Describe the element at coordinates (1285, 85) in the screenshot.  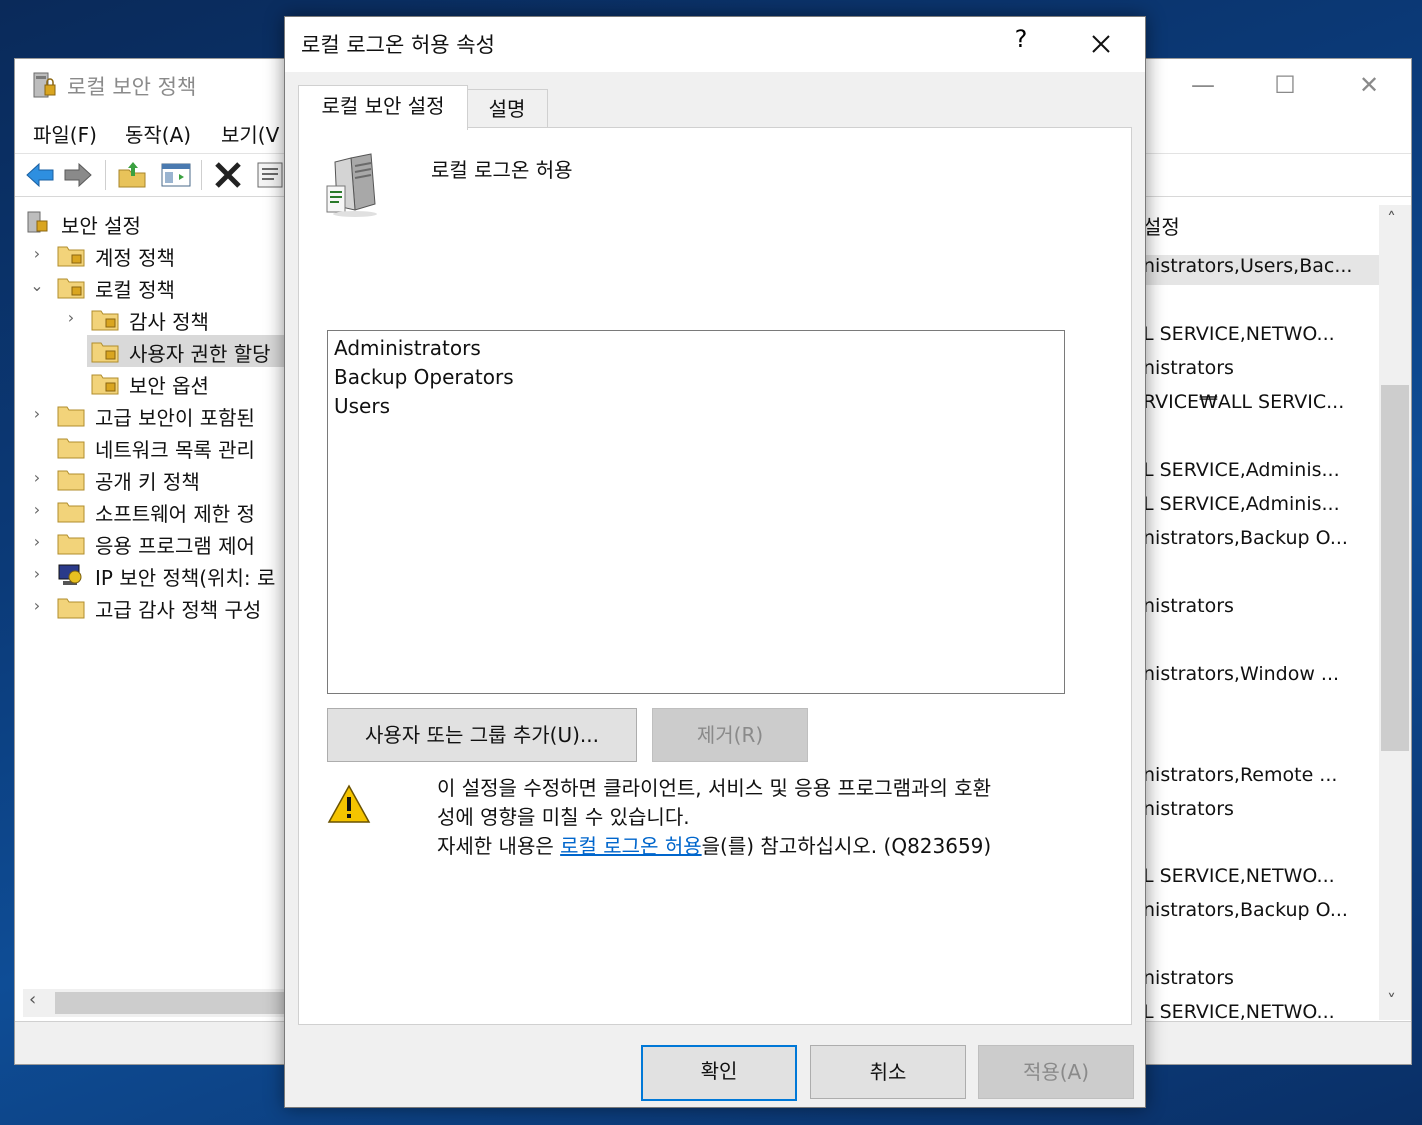
I see `maximize-icon: ☐` at that location.